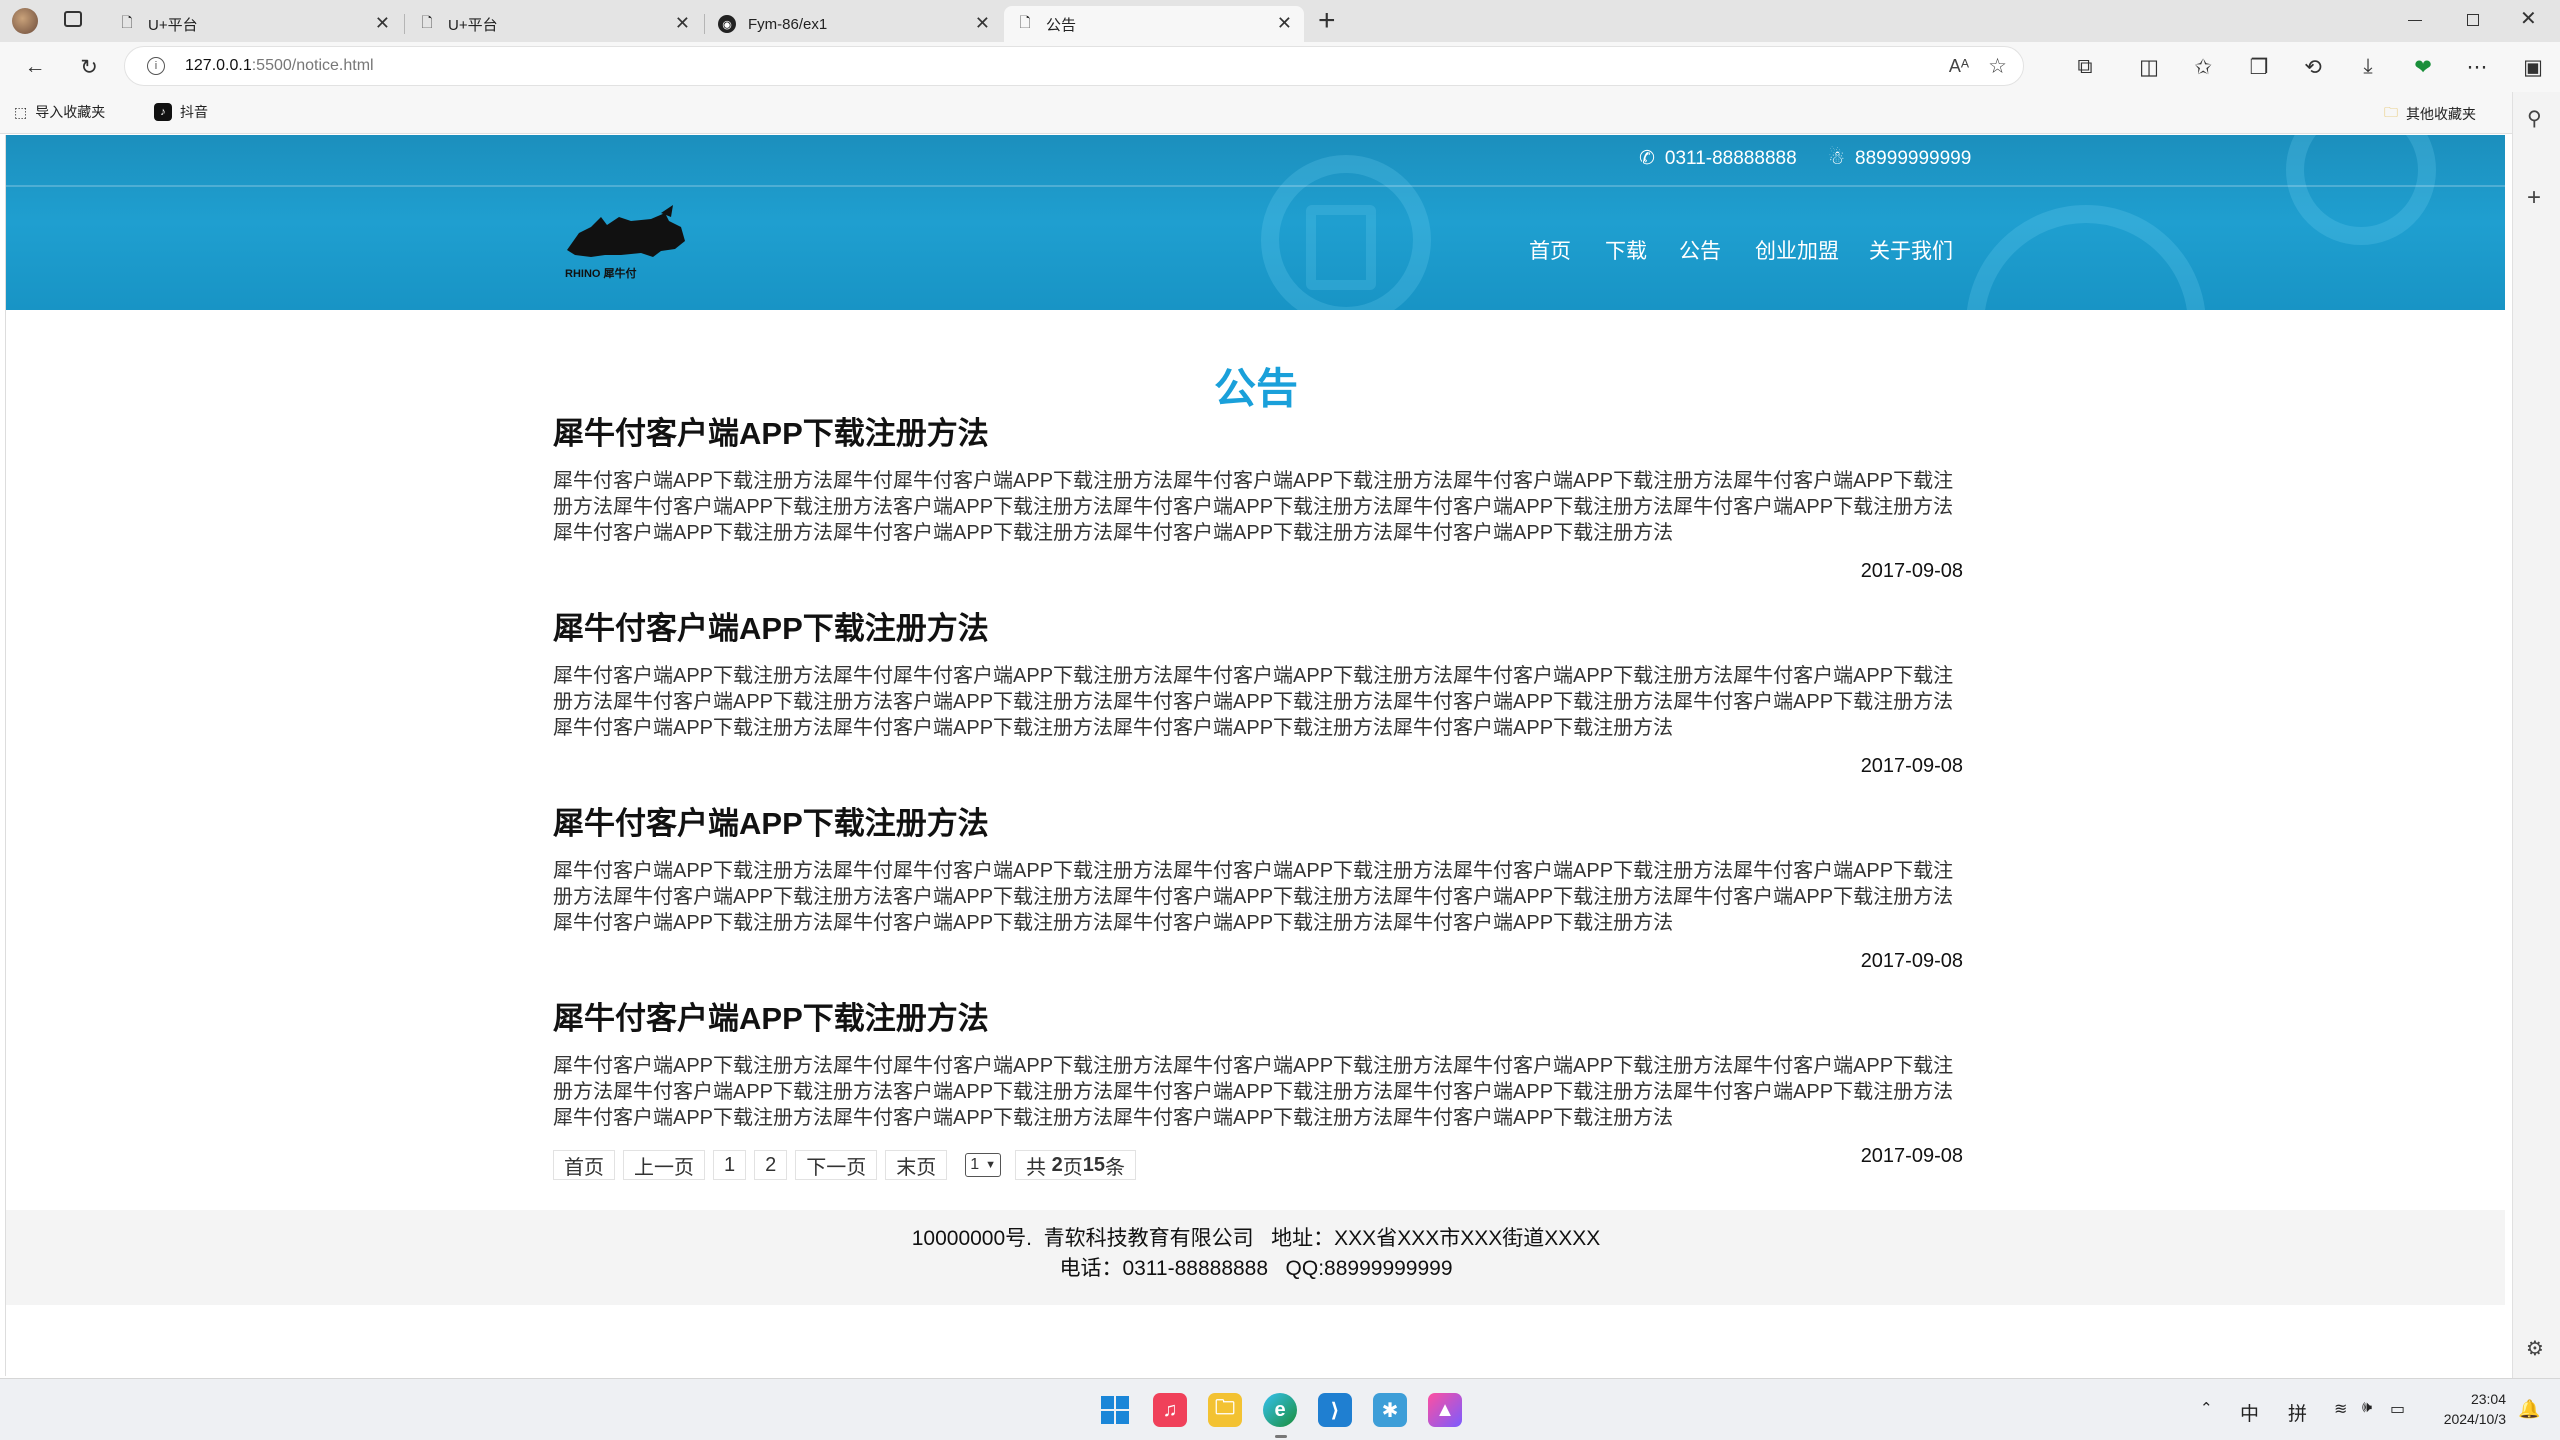  I want to click on split-screen-icon: ◫, so click(2149, 67).